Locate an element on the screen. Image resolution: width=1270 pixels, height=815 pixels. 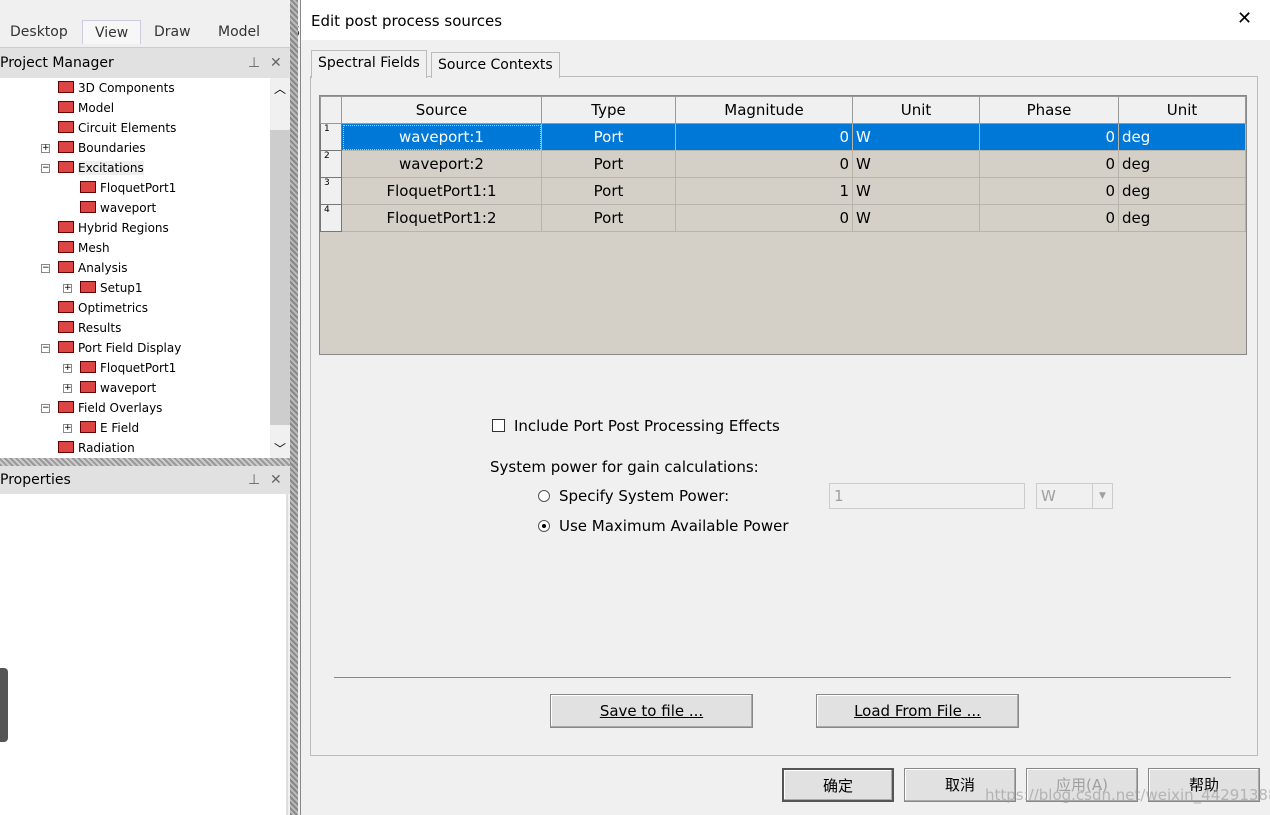
watermark: https://blog.csdn.net/weixin_44291388 is located at coordinates (1127, 795).